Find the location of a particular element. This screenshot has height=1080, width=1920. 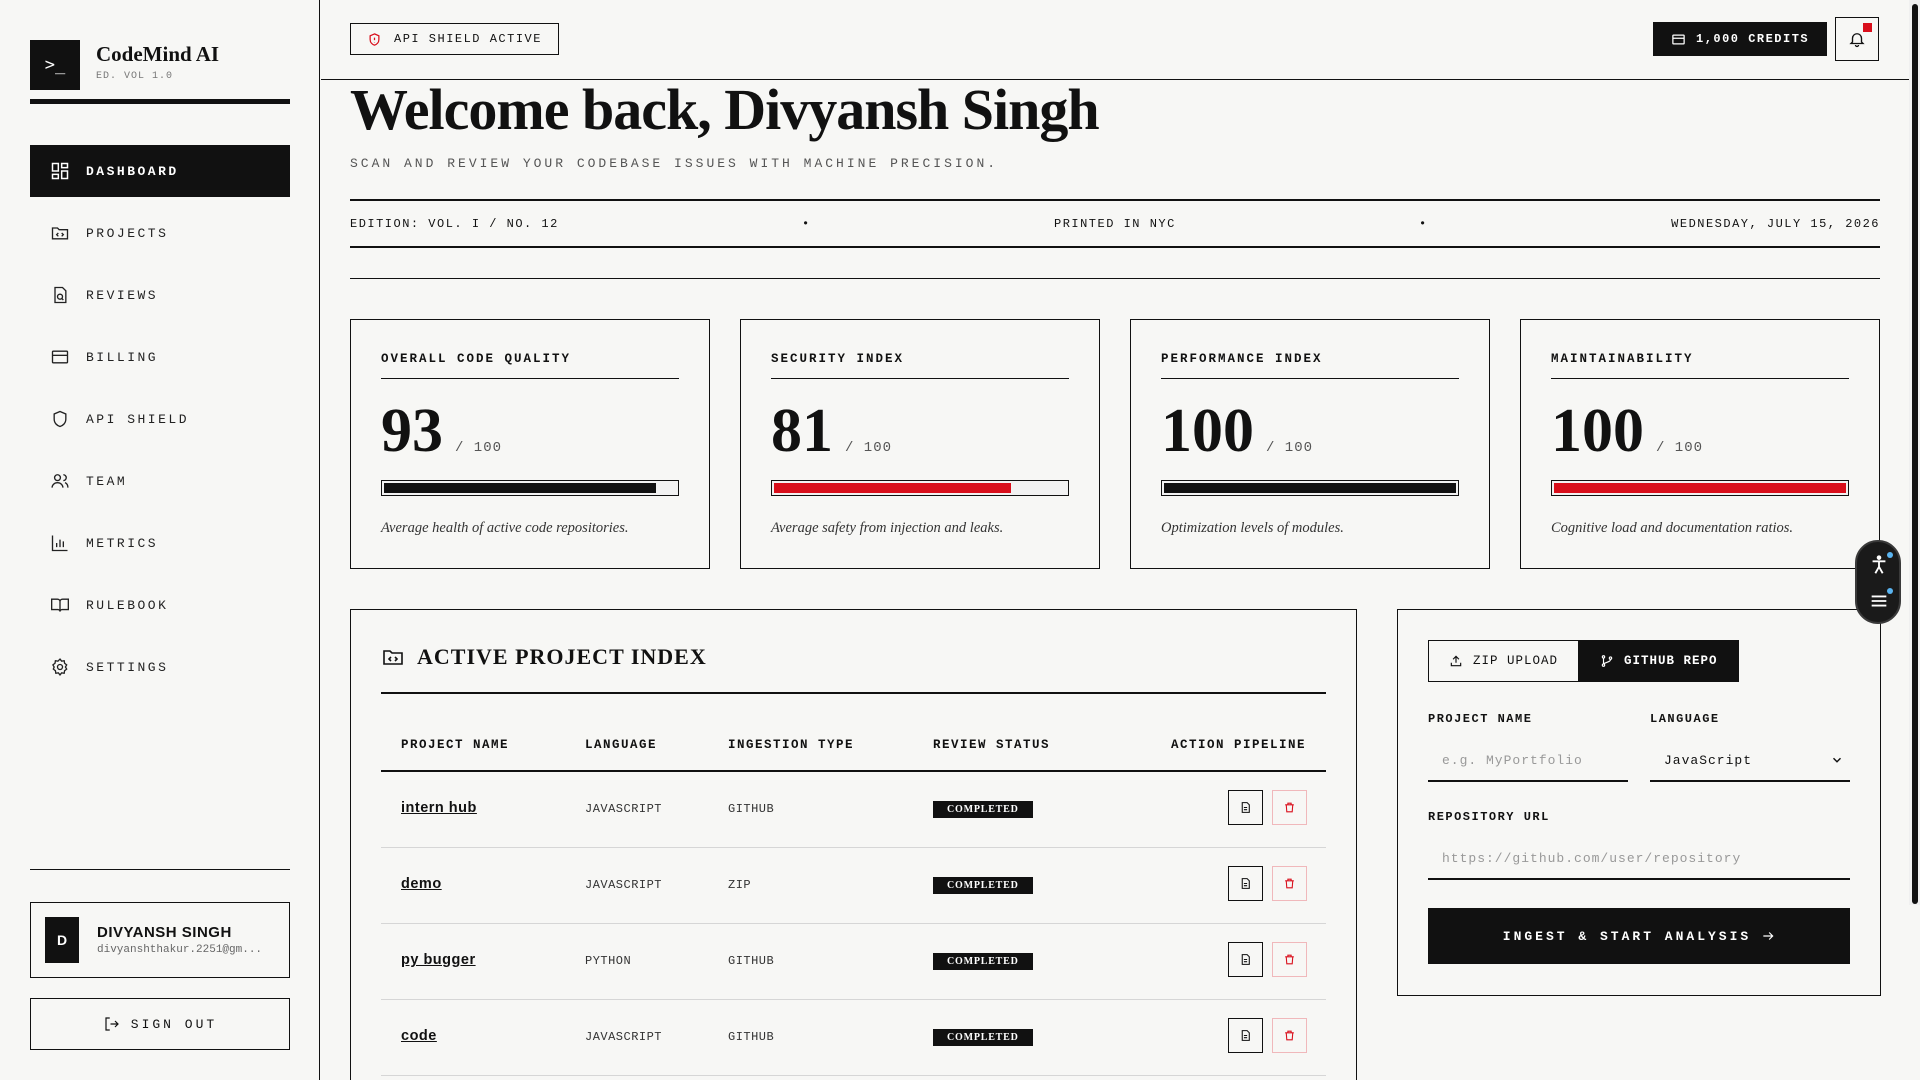

indicator-dot is located at coordinates (1890, 591).